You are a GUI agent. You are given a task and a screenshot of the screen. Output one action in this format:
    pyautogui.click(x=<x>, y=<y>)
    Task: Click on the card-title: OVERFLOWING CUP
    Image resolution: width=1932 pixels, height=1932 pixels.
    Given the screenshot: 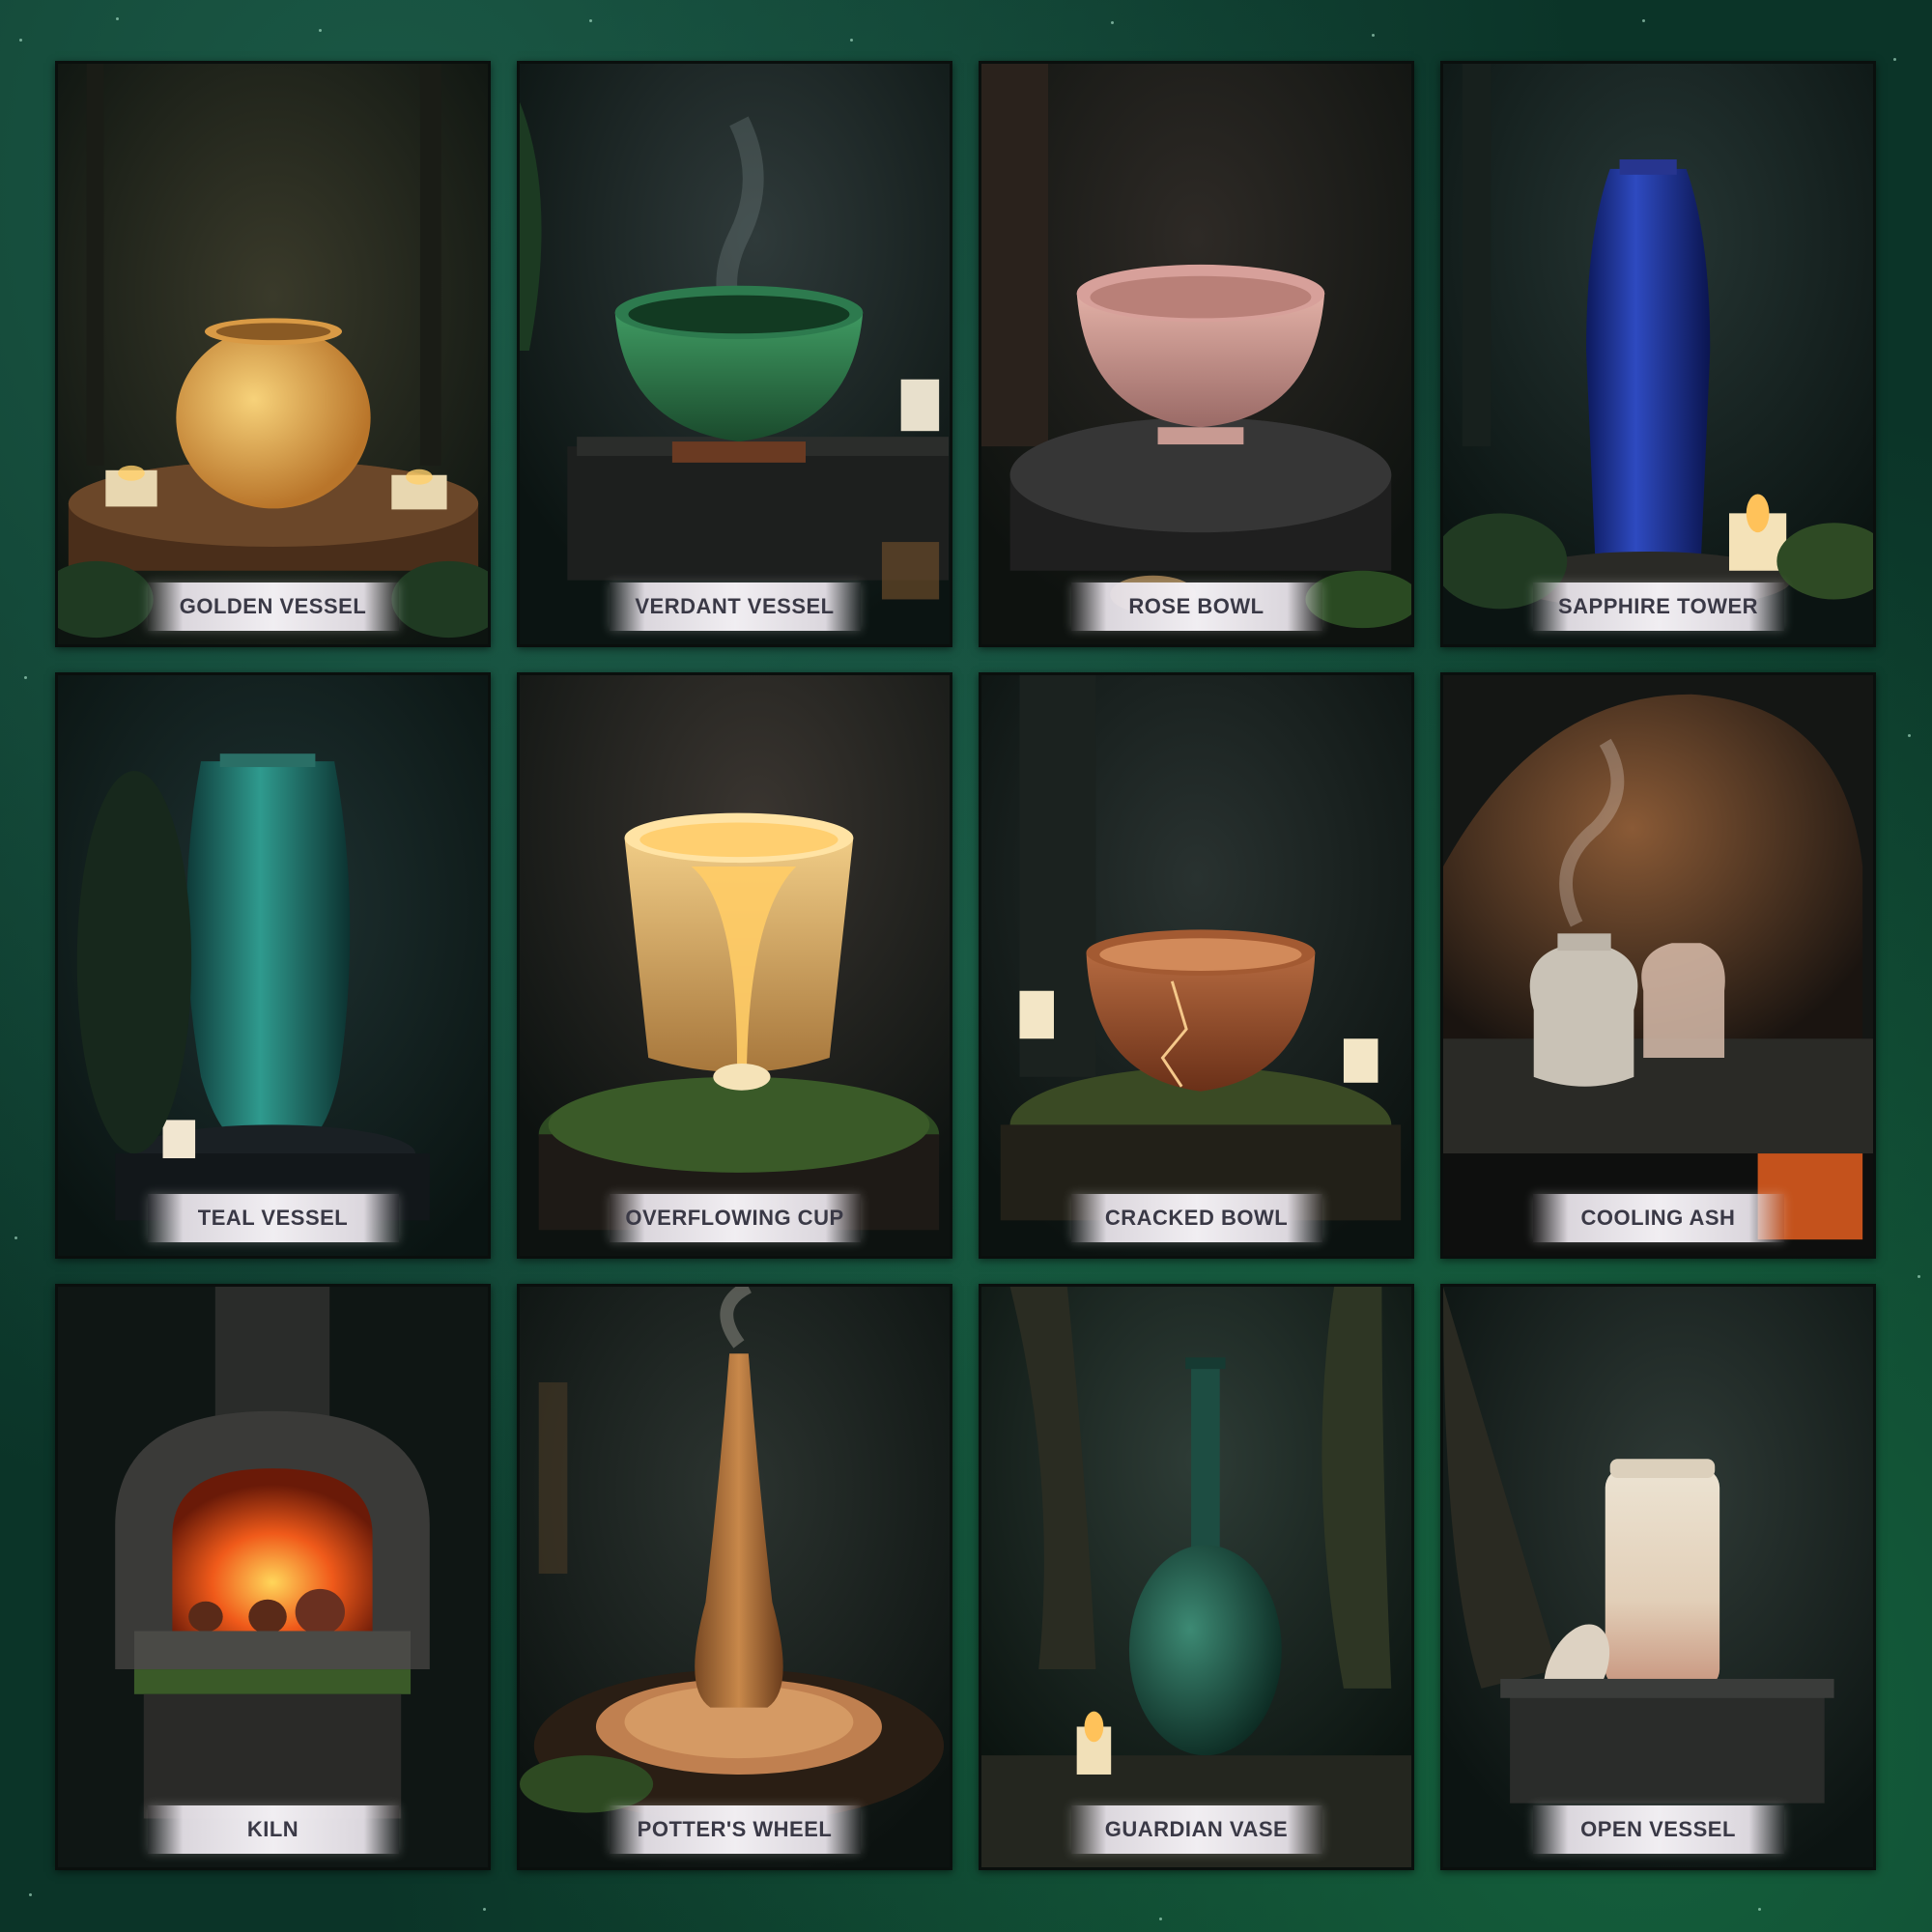 What is the action you would take?
    pyautogui.click(x=734, y=1218)
    